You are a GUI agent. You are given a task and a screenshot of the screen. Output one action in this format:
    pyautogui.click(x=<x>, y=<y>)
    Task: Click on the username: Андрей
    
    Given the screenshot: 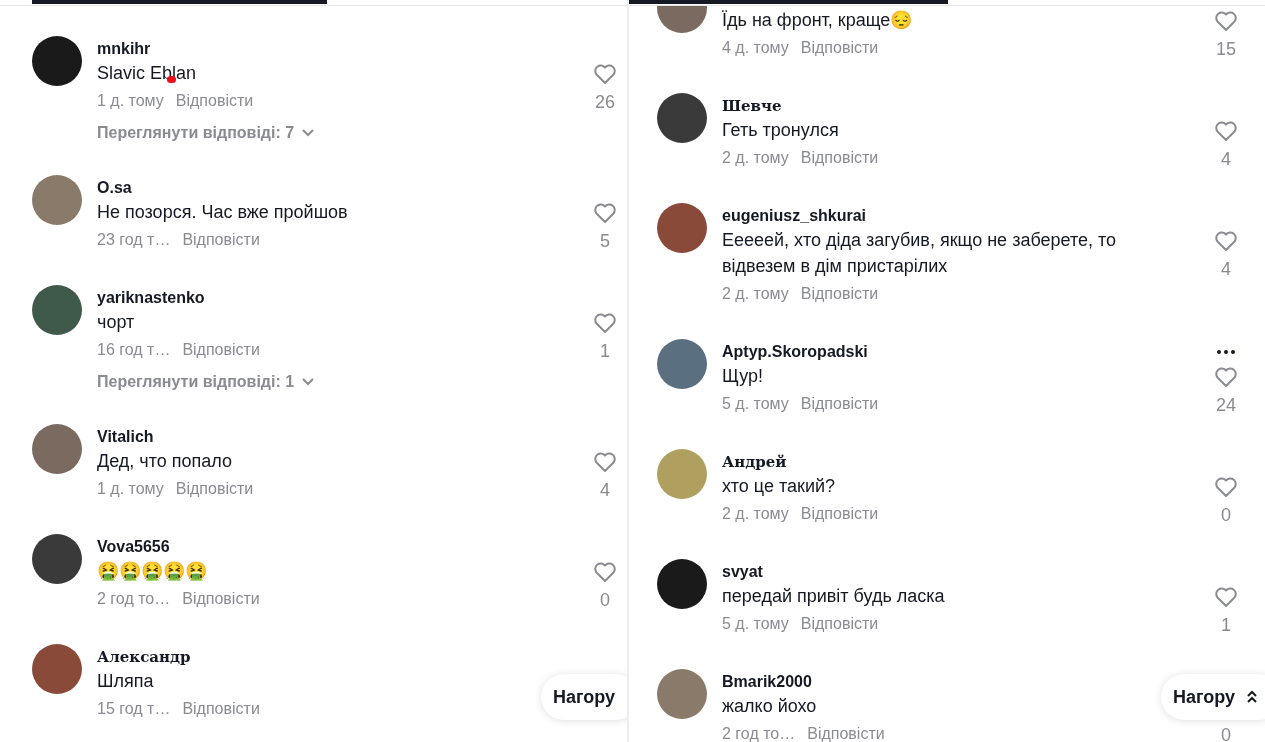 What is the action you would take?
    pyautogui.click(x=754, y=462)
    